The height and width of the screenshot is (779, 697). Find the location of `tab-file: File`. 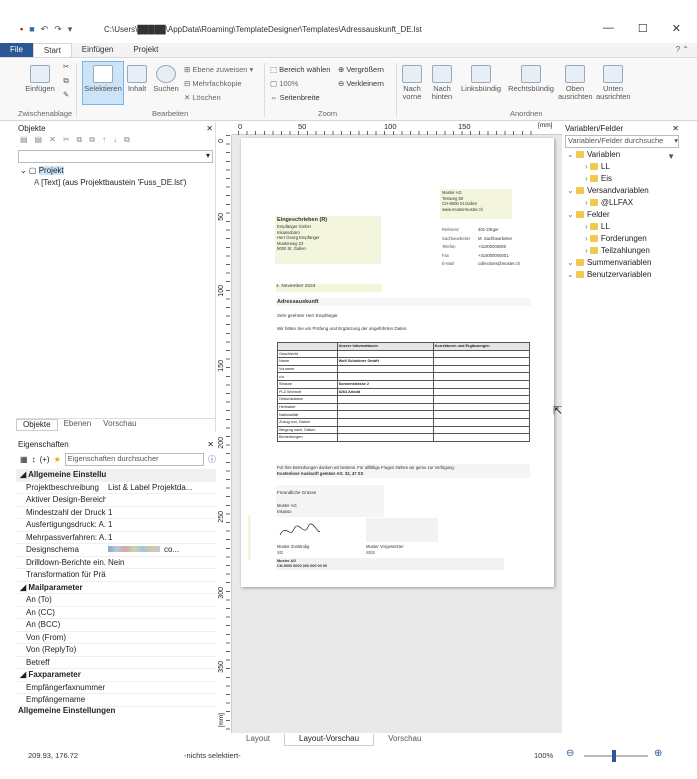

tab-file: File is located at coordinates (16, 50).